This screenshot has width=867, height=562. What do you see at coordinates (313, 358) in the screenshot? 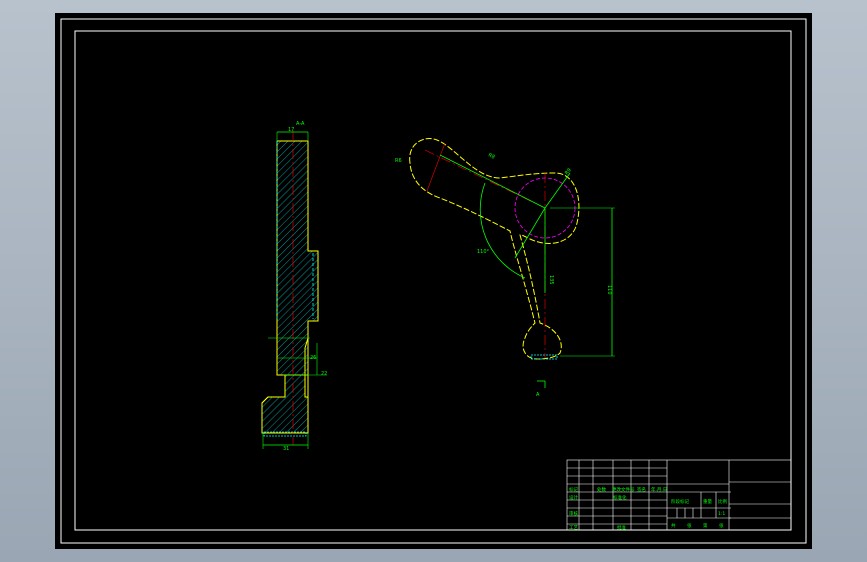
I see `dim-step-height: 26` at bounding box center [313, 358].